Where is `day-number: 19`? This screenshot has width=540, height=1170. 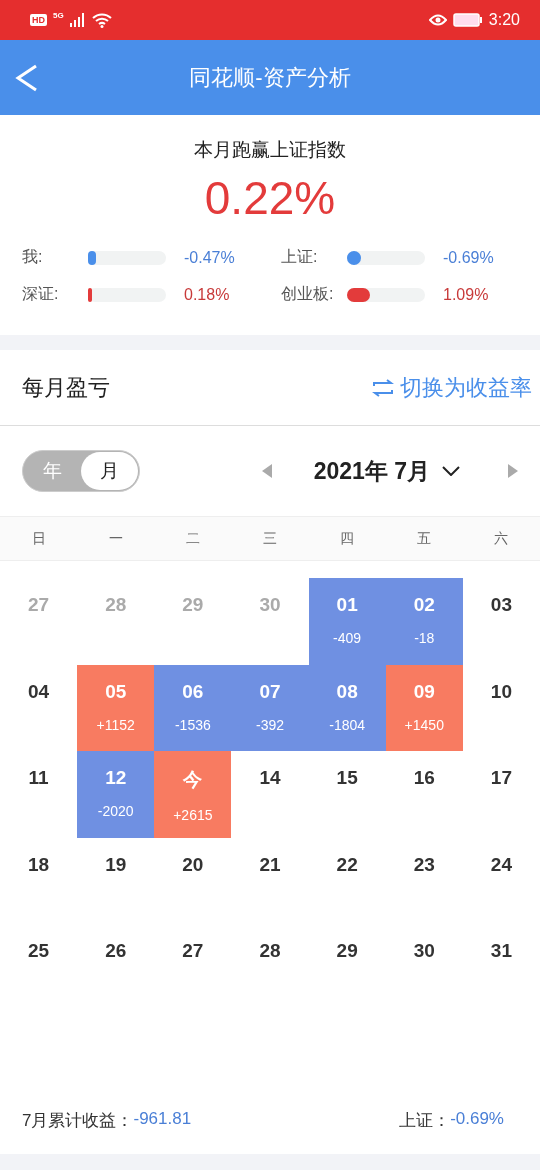
day-number: 19 is located at coordinates (116, 880).